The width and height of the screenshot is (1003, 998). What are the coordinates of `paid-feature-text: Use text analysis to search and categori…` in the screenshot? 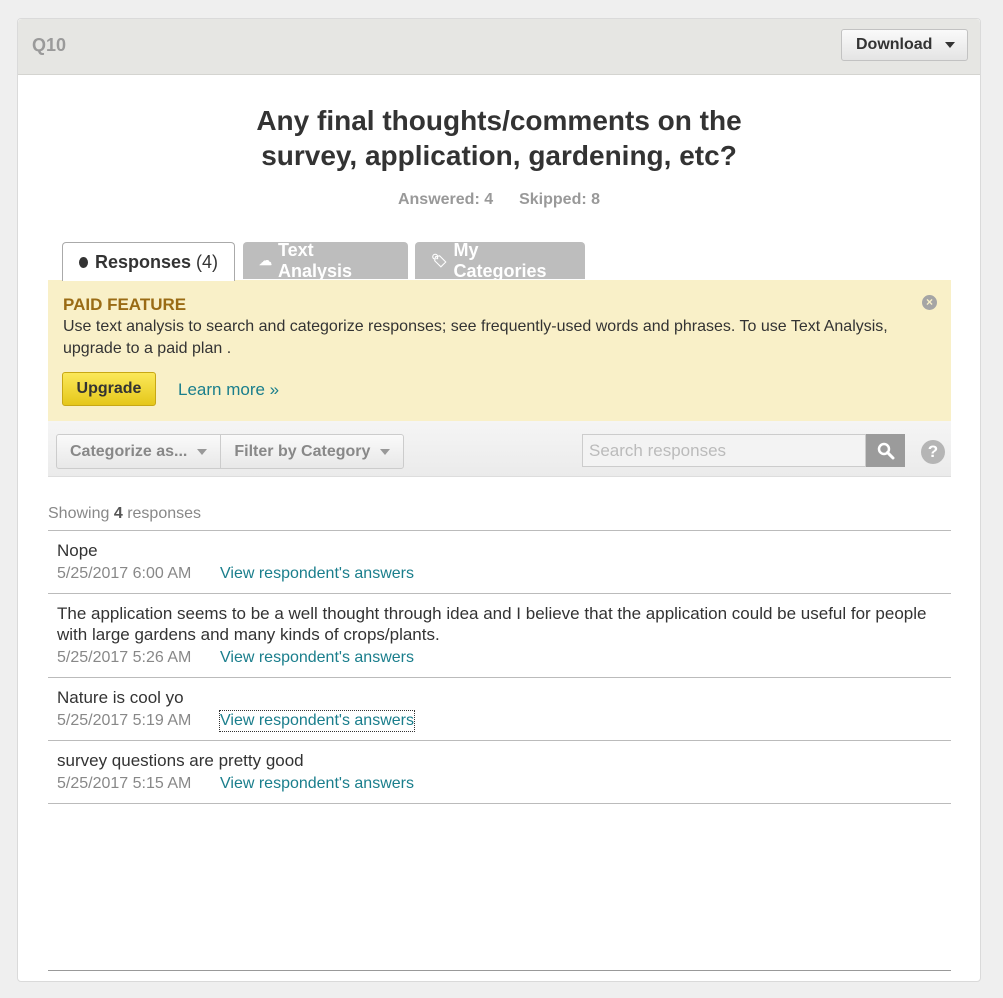 It's located at (475, 337).